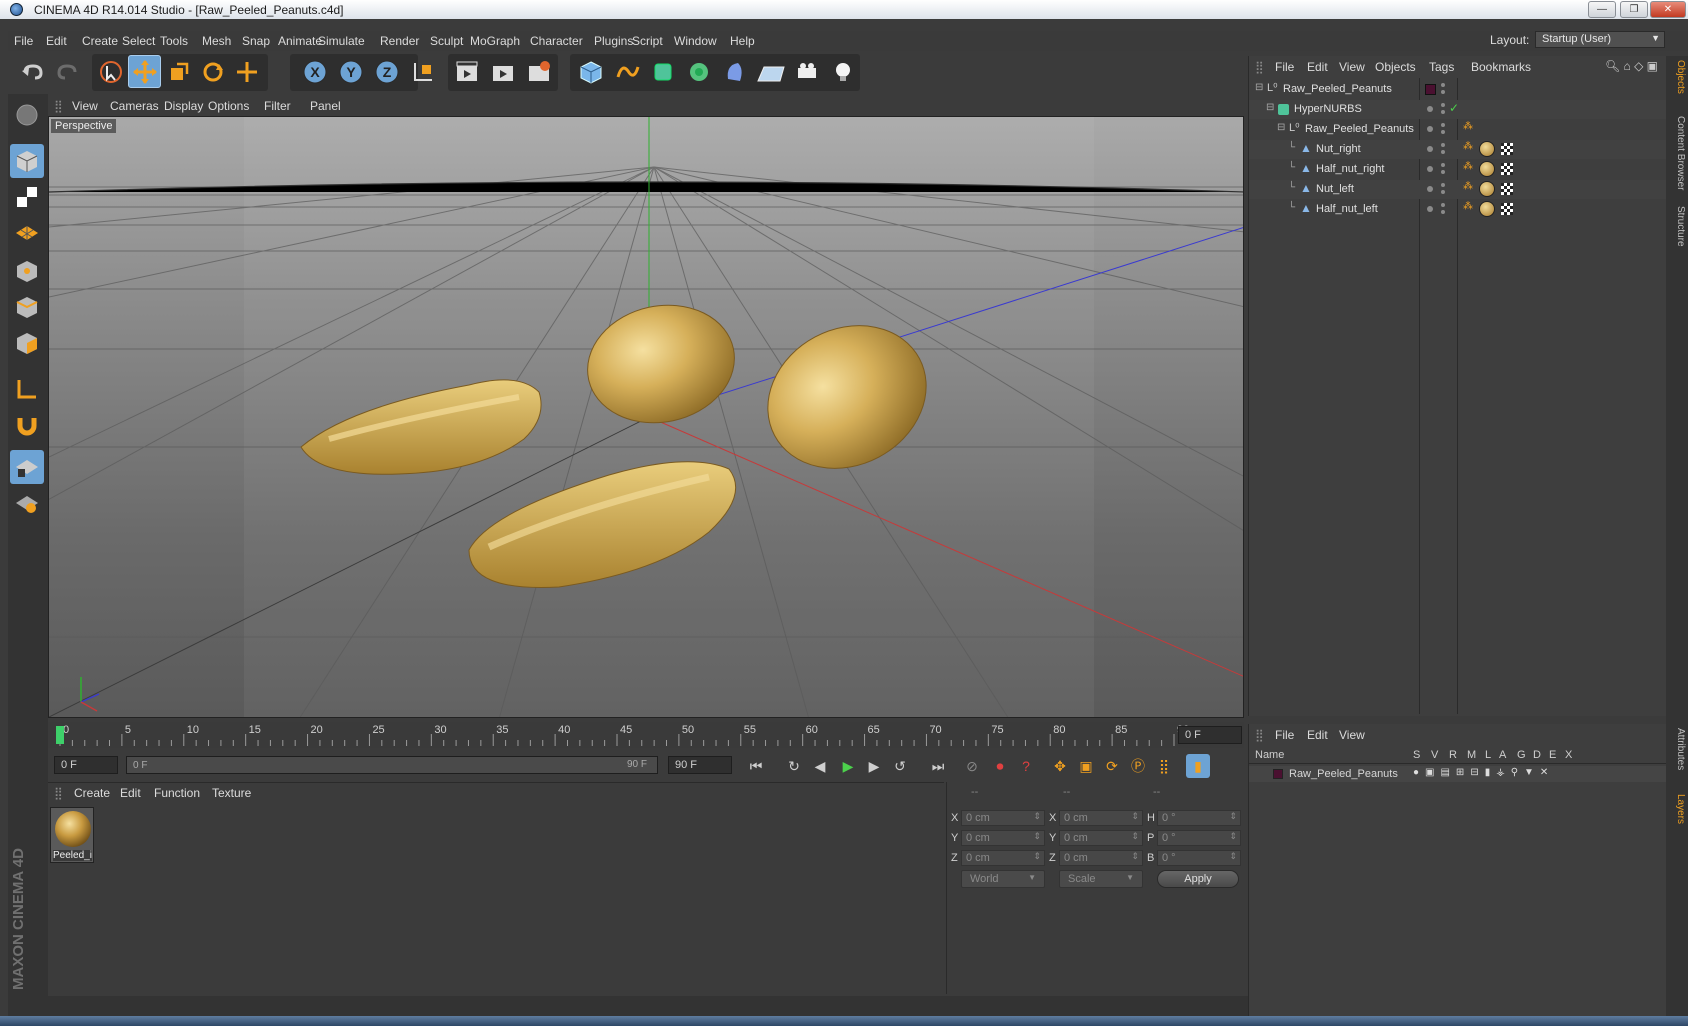  Describe the element at coordinates (1458, 129) in the screenshot. I see `object-row: ⊟ L⁰ Raw_Peeled_Peanuts ⁂` at that location.